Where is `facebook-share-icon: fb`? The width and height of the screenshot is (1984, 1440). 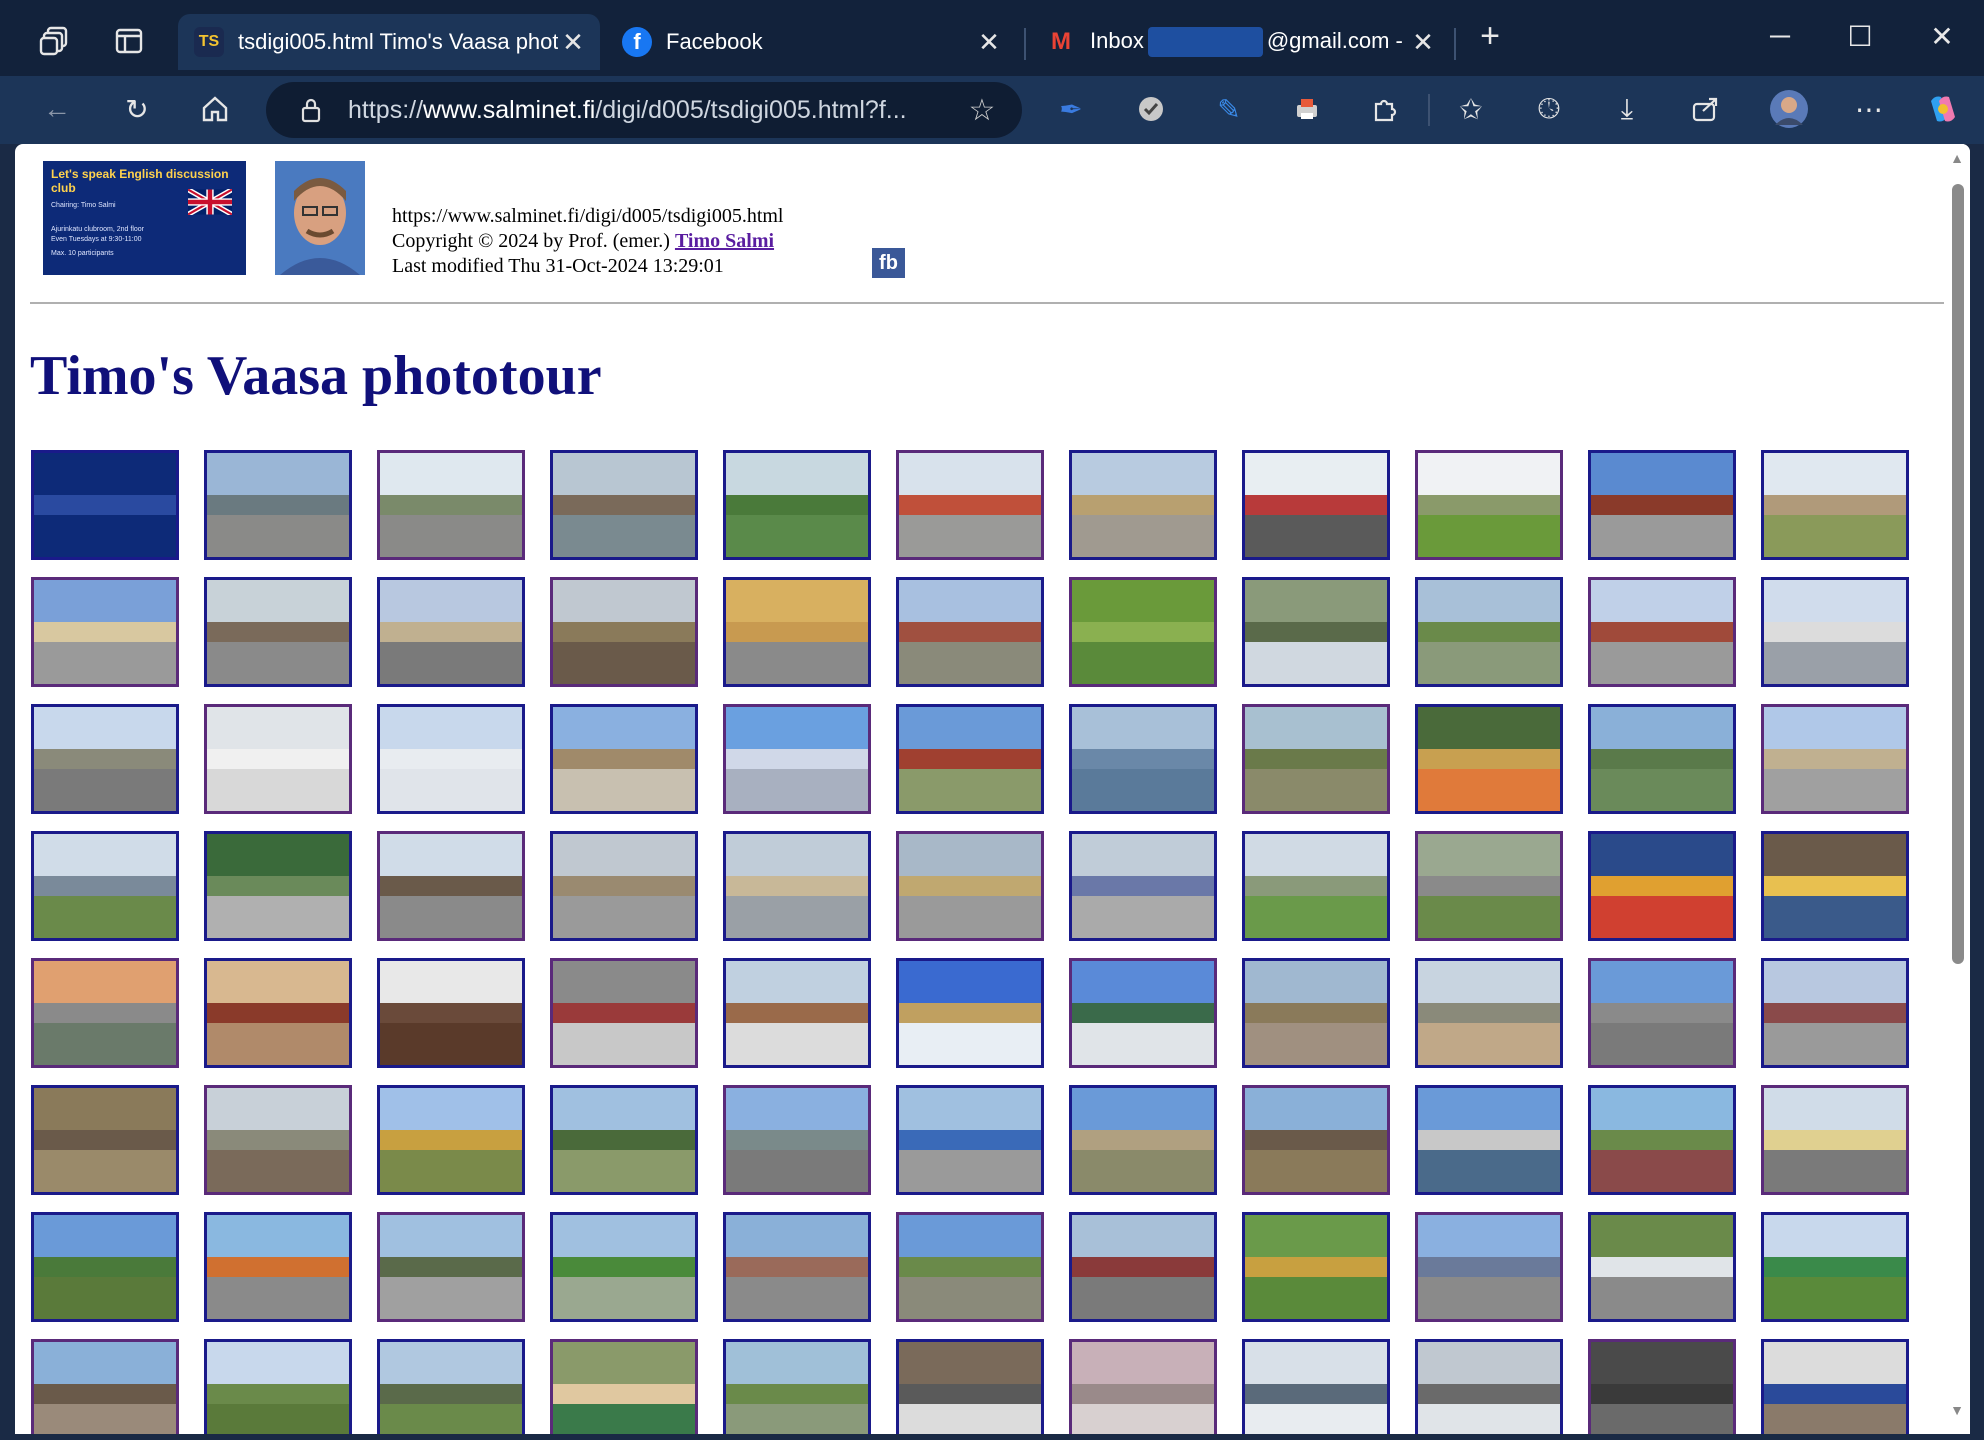 facebook-share-icon: fb is located at coordinates (888, 263).